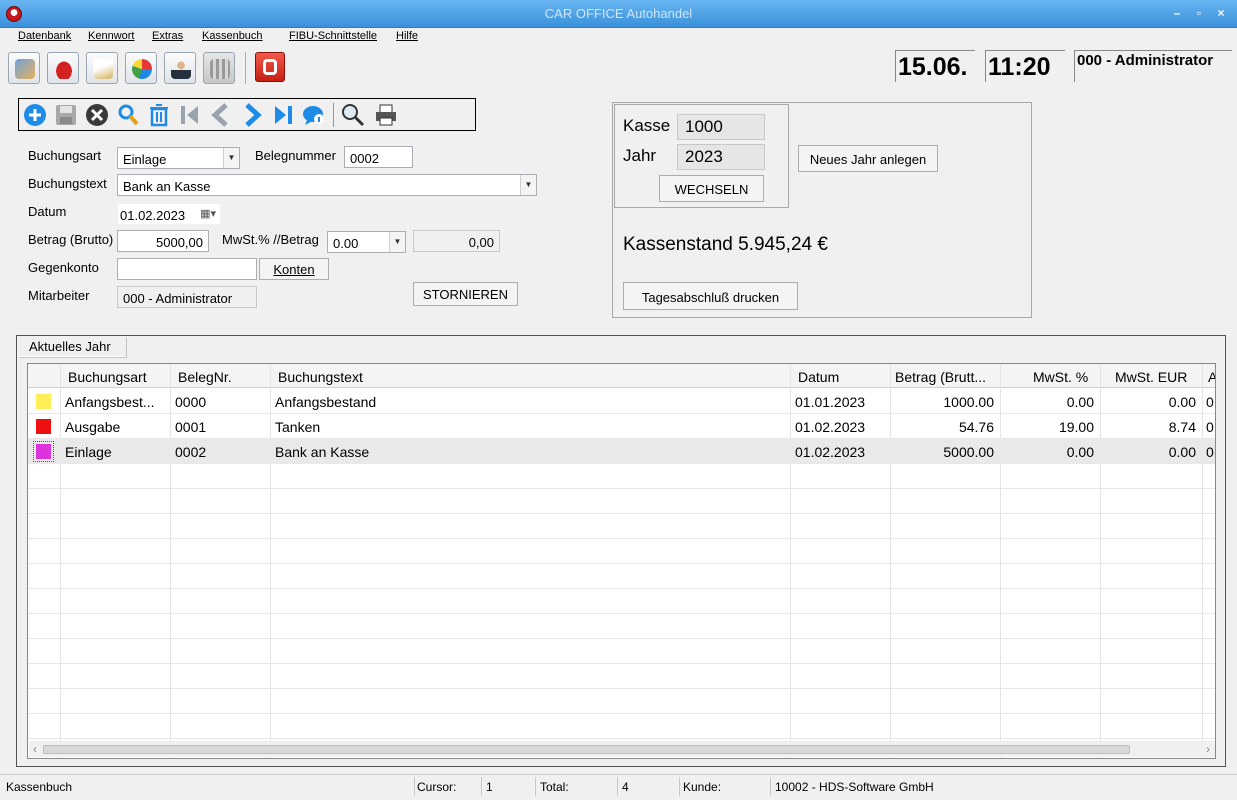 This screenshot has width=1237, height=800. I want to click on save-icon, so click(66, 115).